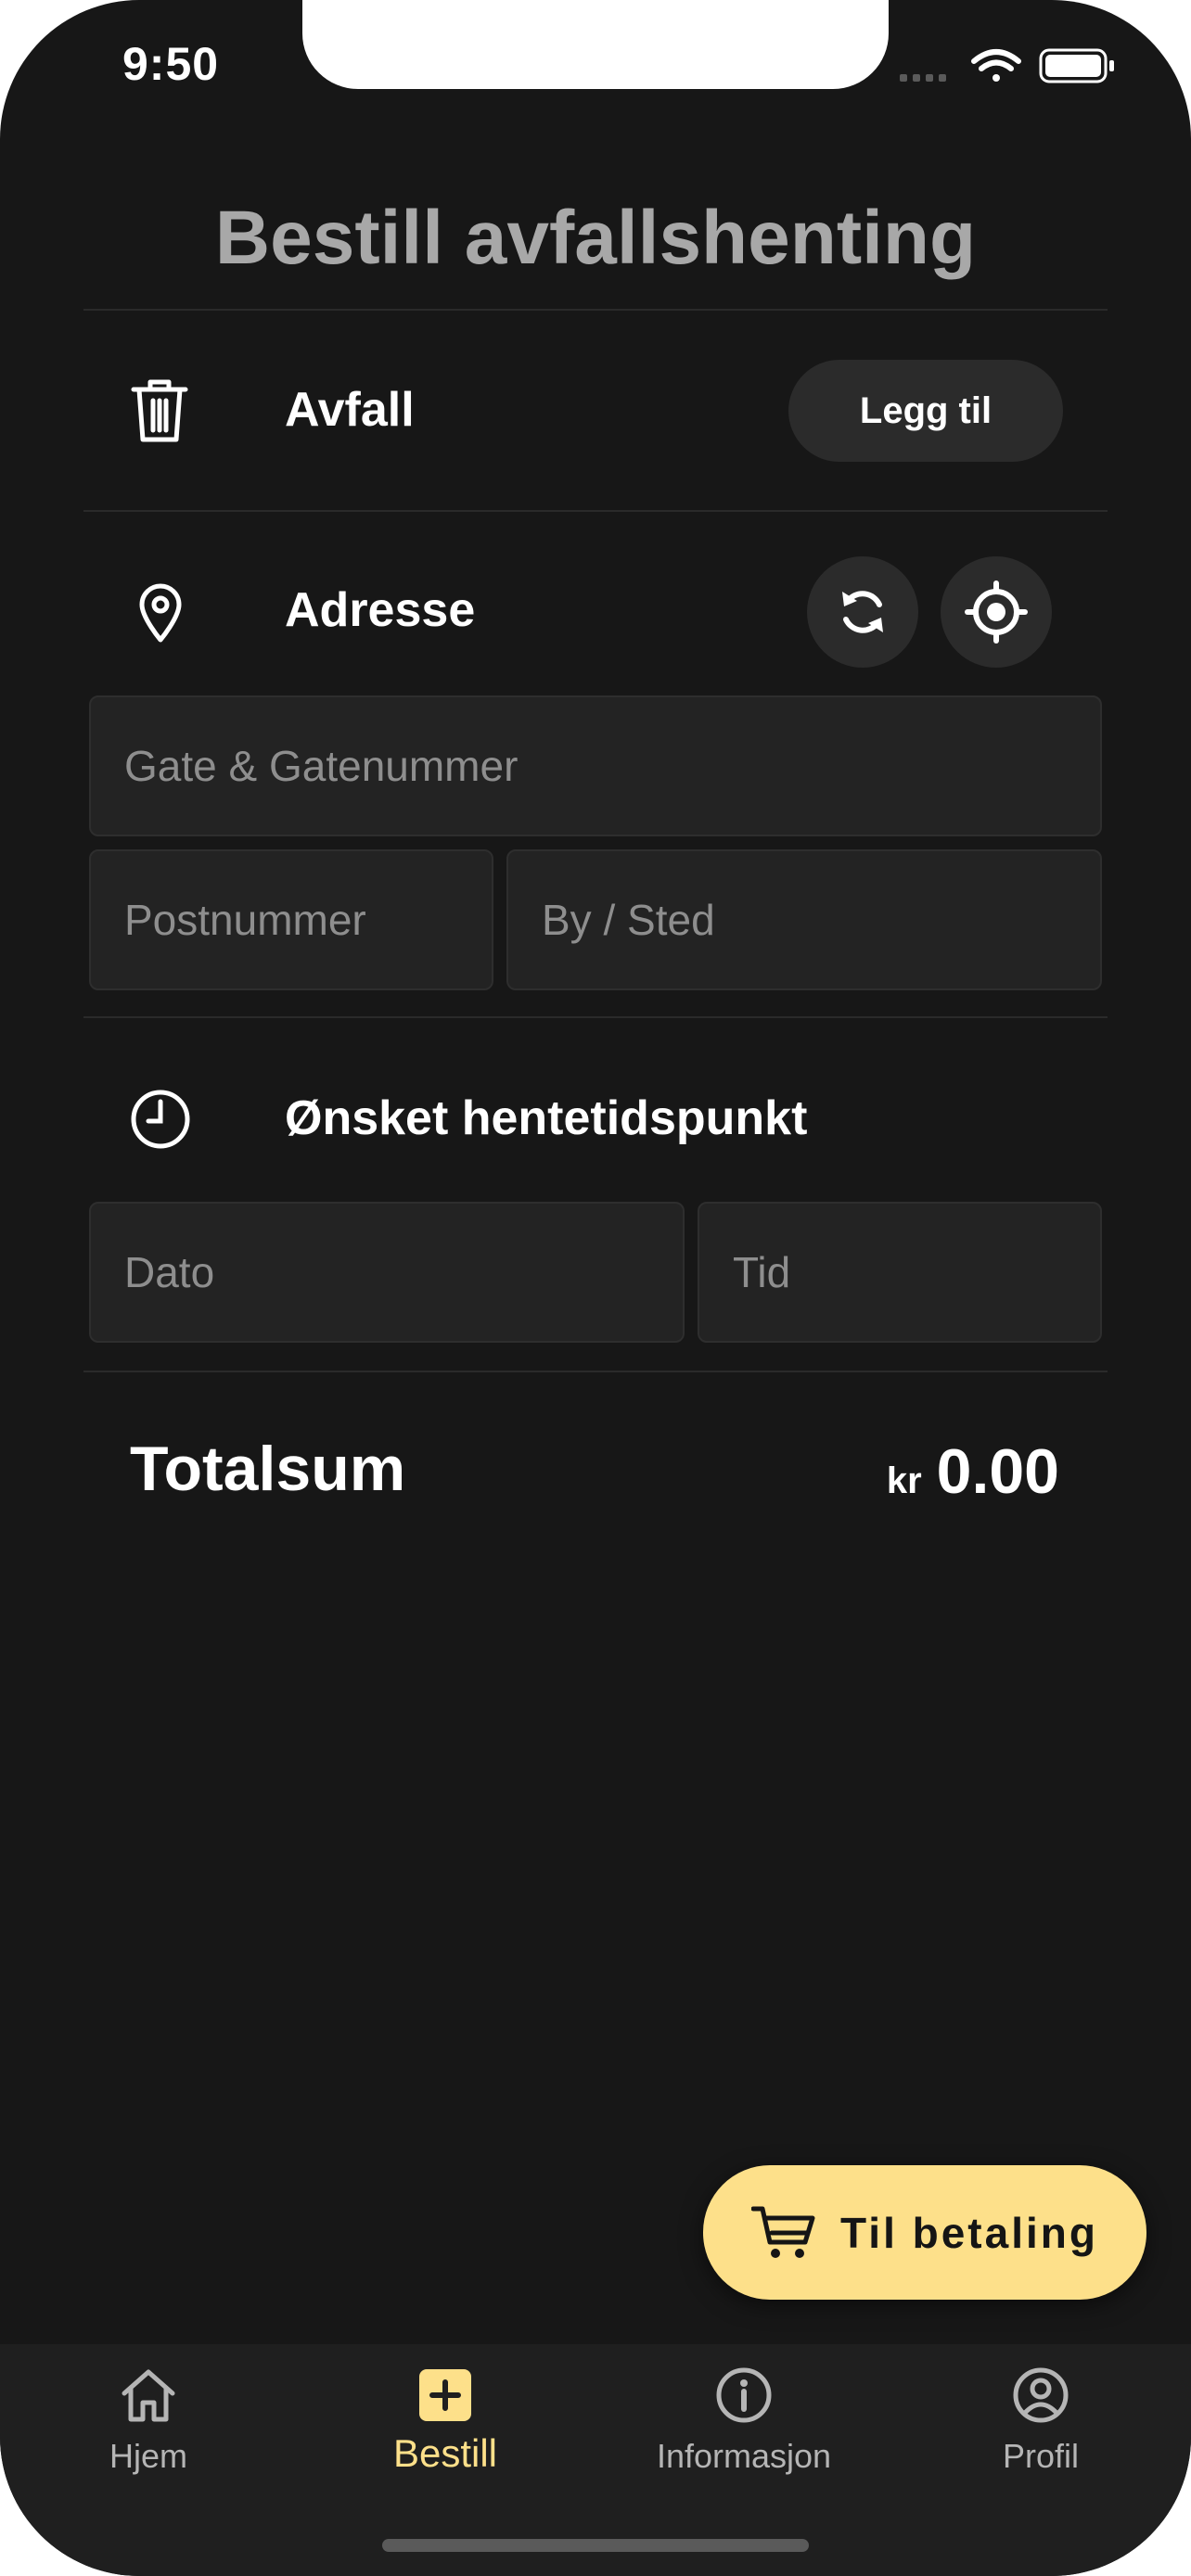 This screenshot has width=1191, height=2576. Describe the element at coordinates (997, 1471) in the screenshot. I see `total-amount: 0.00` at that location.